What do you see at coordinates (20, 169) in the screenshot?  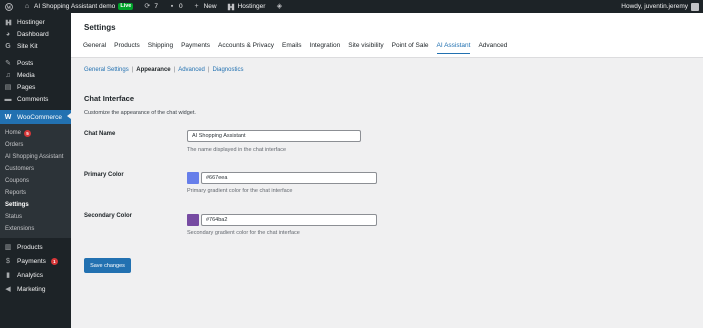 I see `submenu-item-label: Customers` at bounding box center [20, 169].